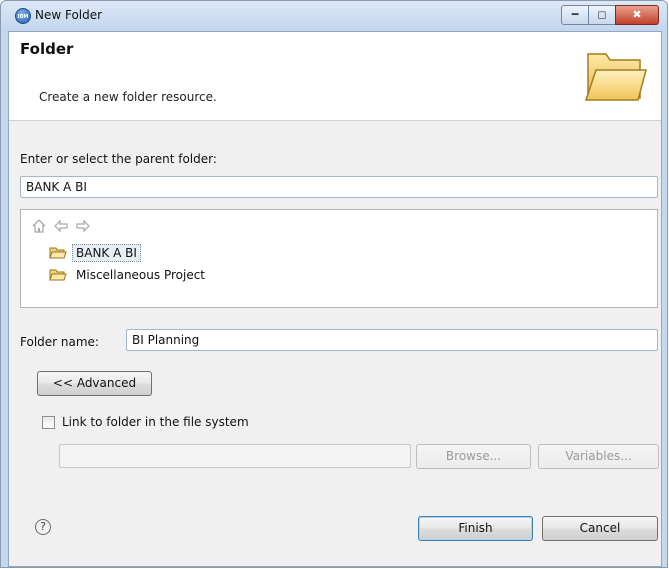  I want to click on parent-folder-input: BANK A BI, so click(339, 187).